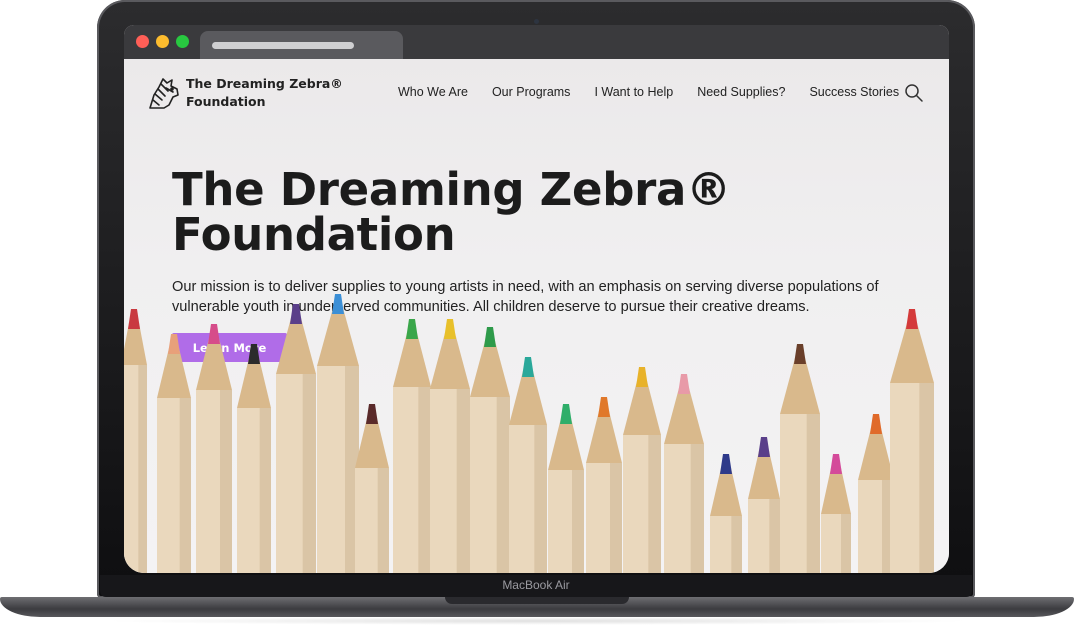 Image resolution: width=1074 pixels, height=629 pixels. I want to click on laptop-shadow, so click(537, 621).